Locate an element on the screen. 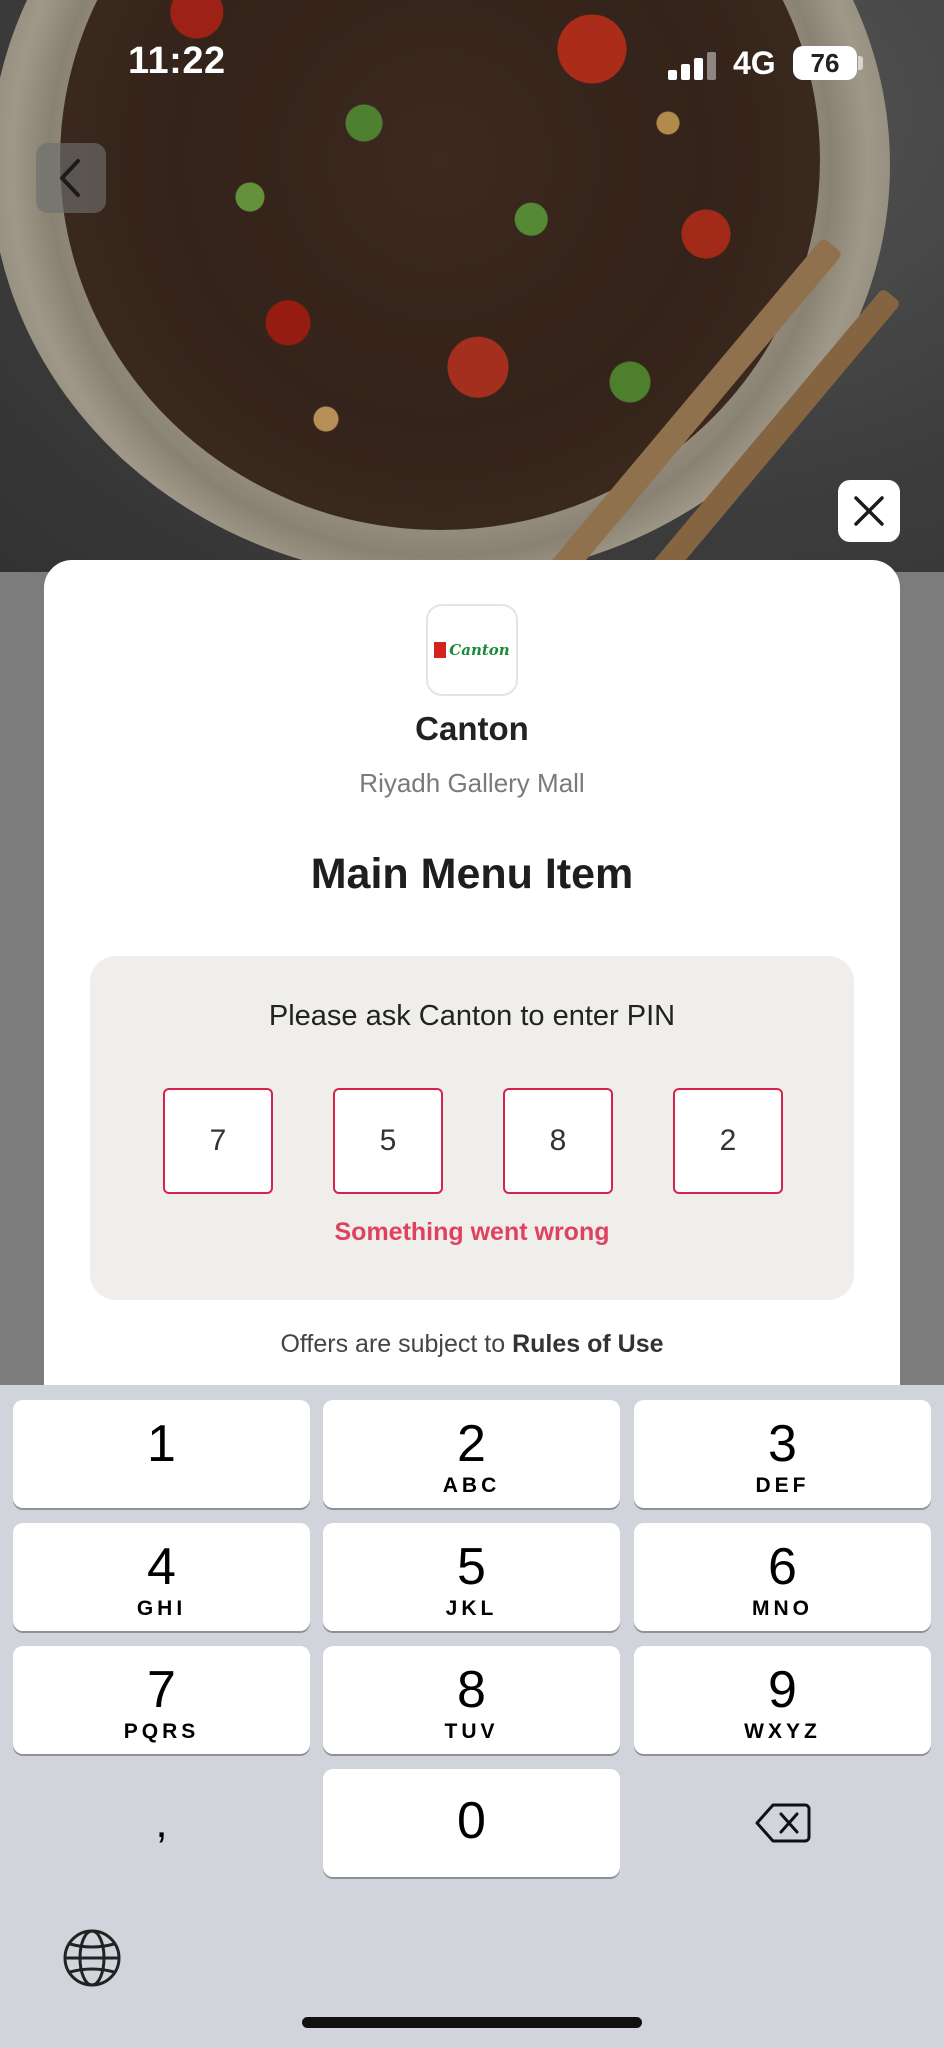  key-letters: MNO is located at coordinates (782, 1608).